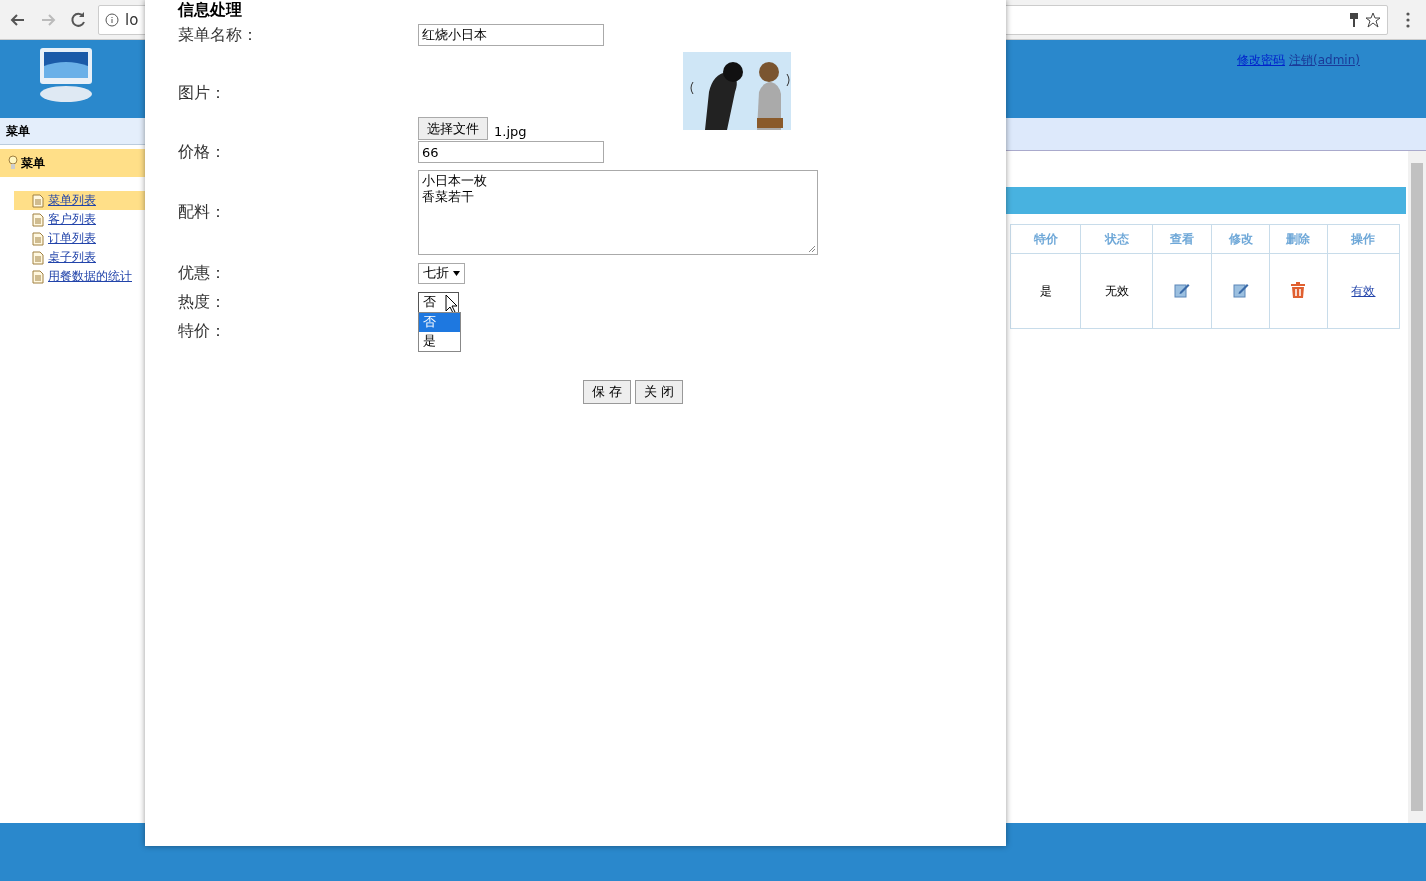  Describe the element at coordinates (1373, 19) in the screenshot. I see `star-icon` at that location.